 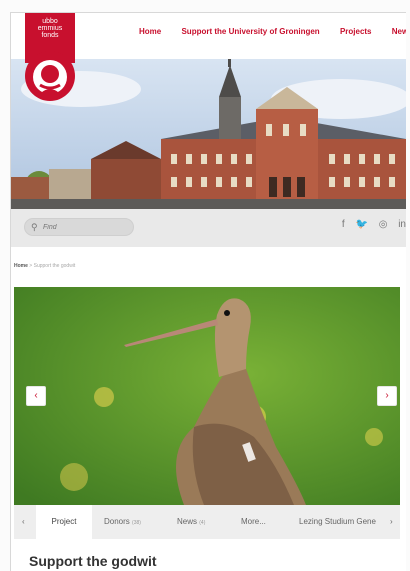 I want to click on tab-donors: Donors (38), so click(x=122, y=522).